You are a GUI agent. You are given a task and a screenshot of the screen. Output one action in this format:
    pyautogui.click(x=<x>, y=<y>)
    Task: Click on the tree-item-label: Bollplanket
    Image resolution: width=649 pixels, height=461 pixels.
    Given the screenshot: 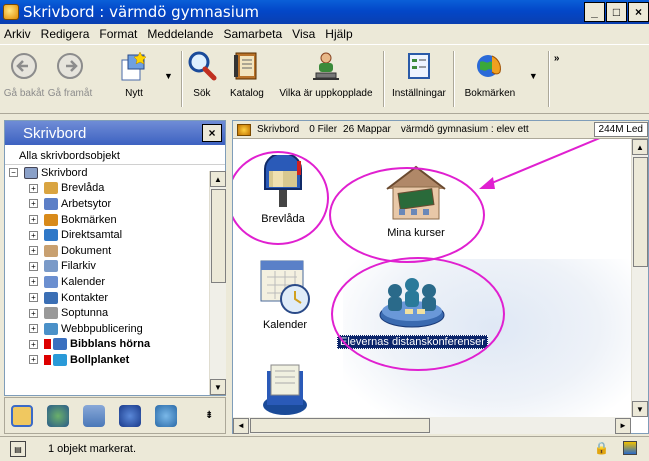 What is the action you would take?
    pyautogui.click(x=100, y=359)
    